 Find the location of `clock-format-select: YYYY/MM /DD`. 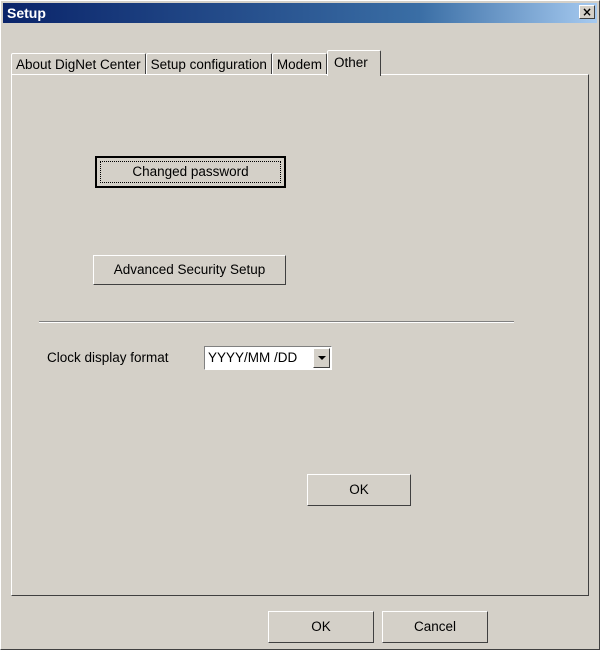

clock-format-select: YYYY/MM /DD is located at coordinates (268, 358).